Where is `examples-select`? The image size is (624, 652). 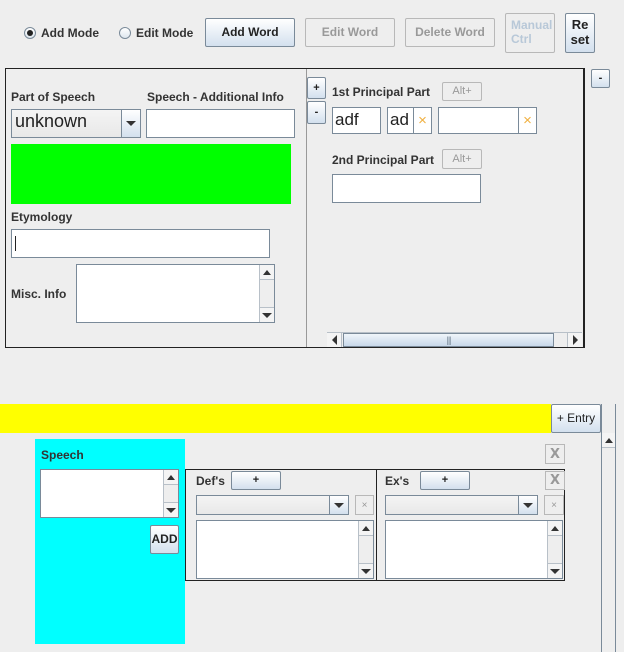
examples-select is located at coordinates (461, 505).